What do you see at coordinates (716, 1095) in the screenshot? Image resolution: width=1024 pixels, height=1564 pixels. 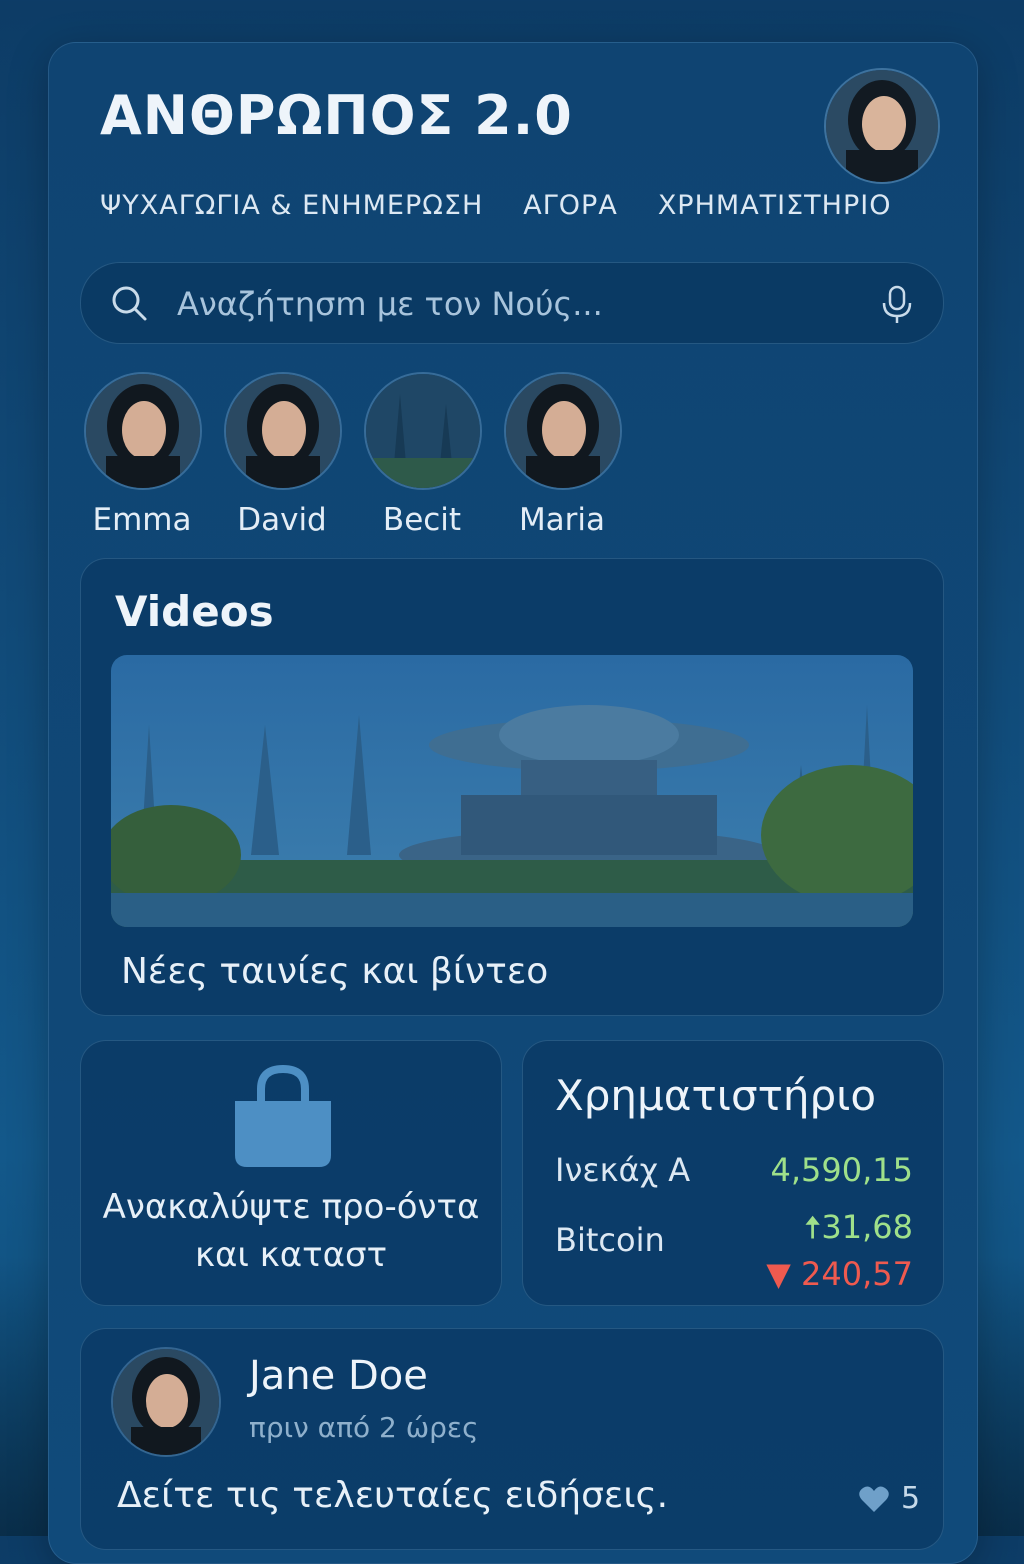 I see `stocks-title: Χρηματιστήριο` at bounding box center [716, 1095].